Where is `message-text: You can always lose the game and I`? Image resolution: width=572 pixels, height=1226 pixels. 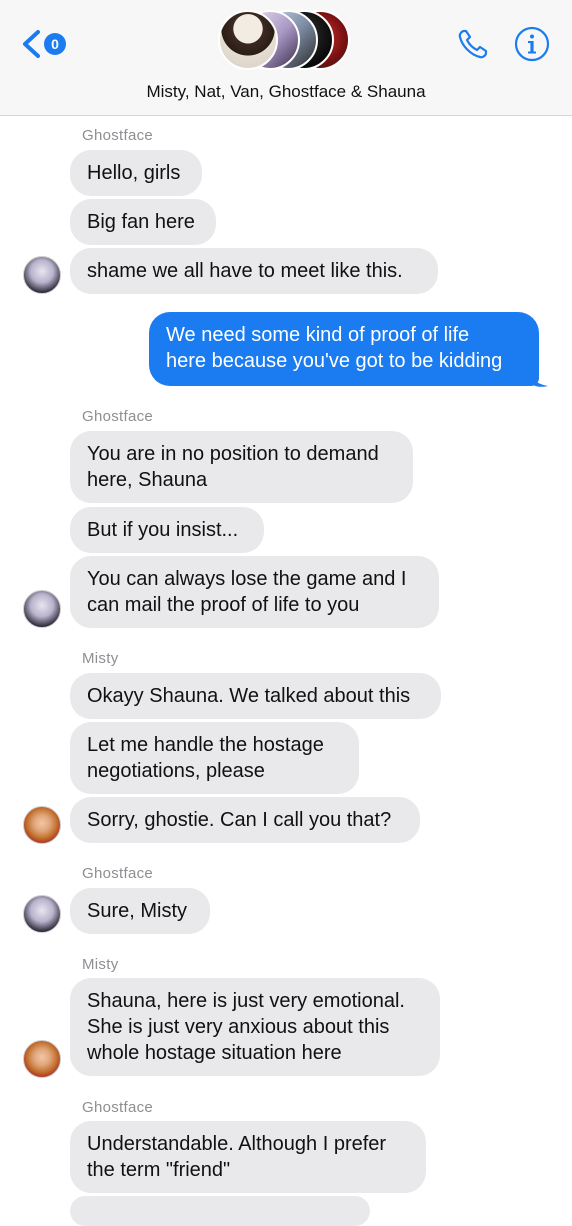 message-text: You can always lose the game and I is located at coordinates (247, 579).